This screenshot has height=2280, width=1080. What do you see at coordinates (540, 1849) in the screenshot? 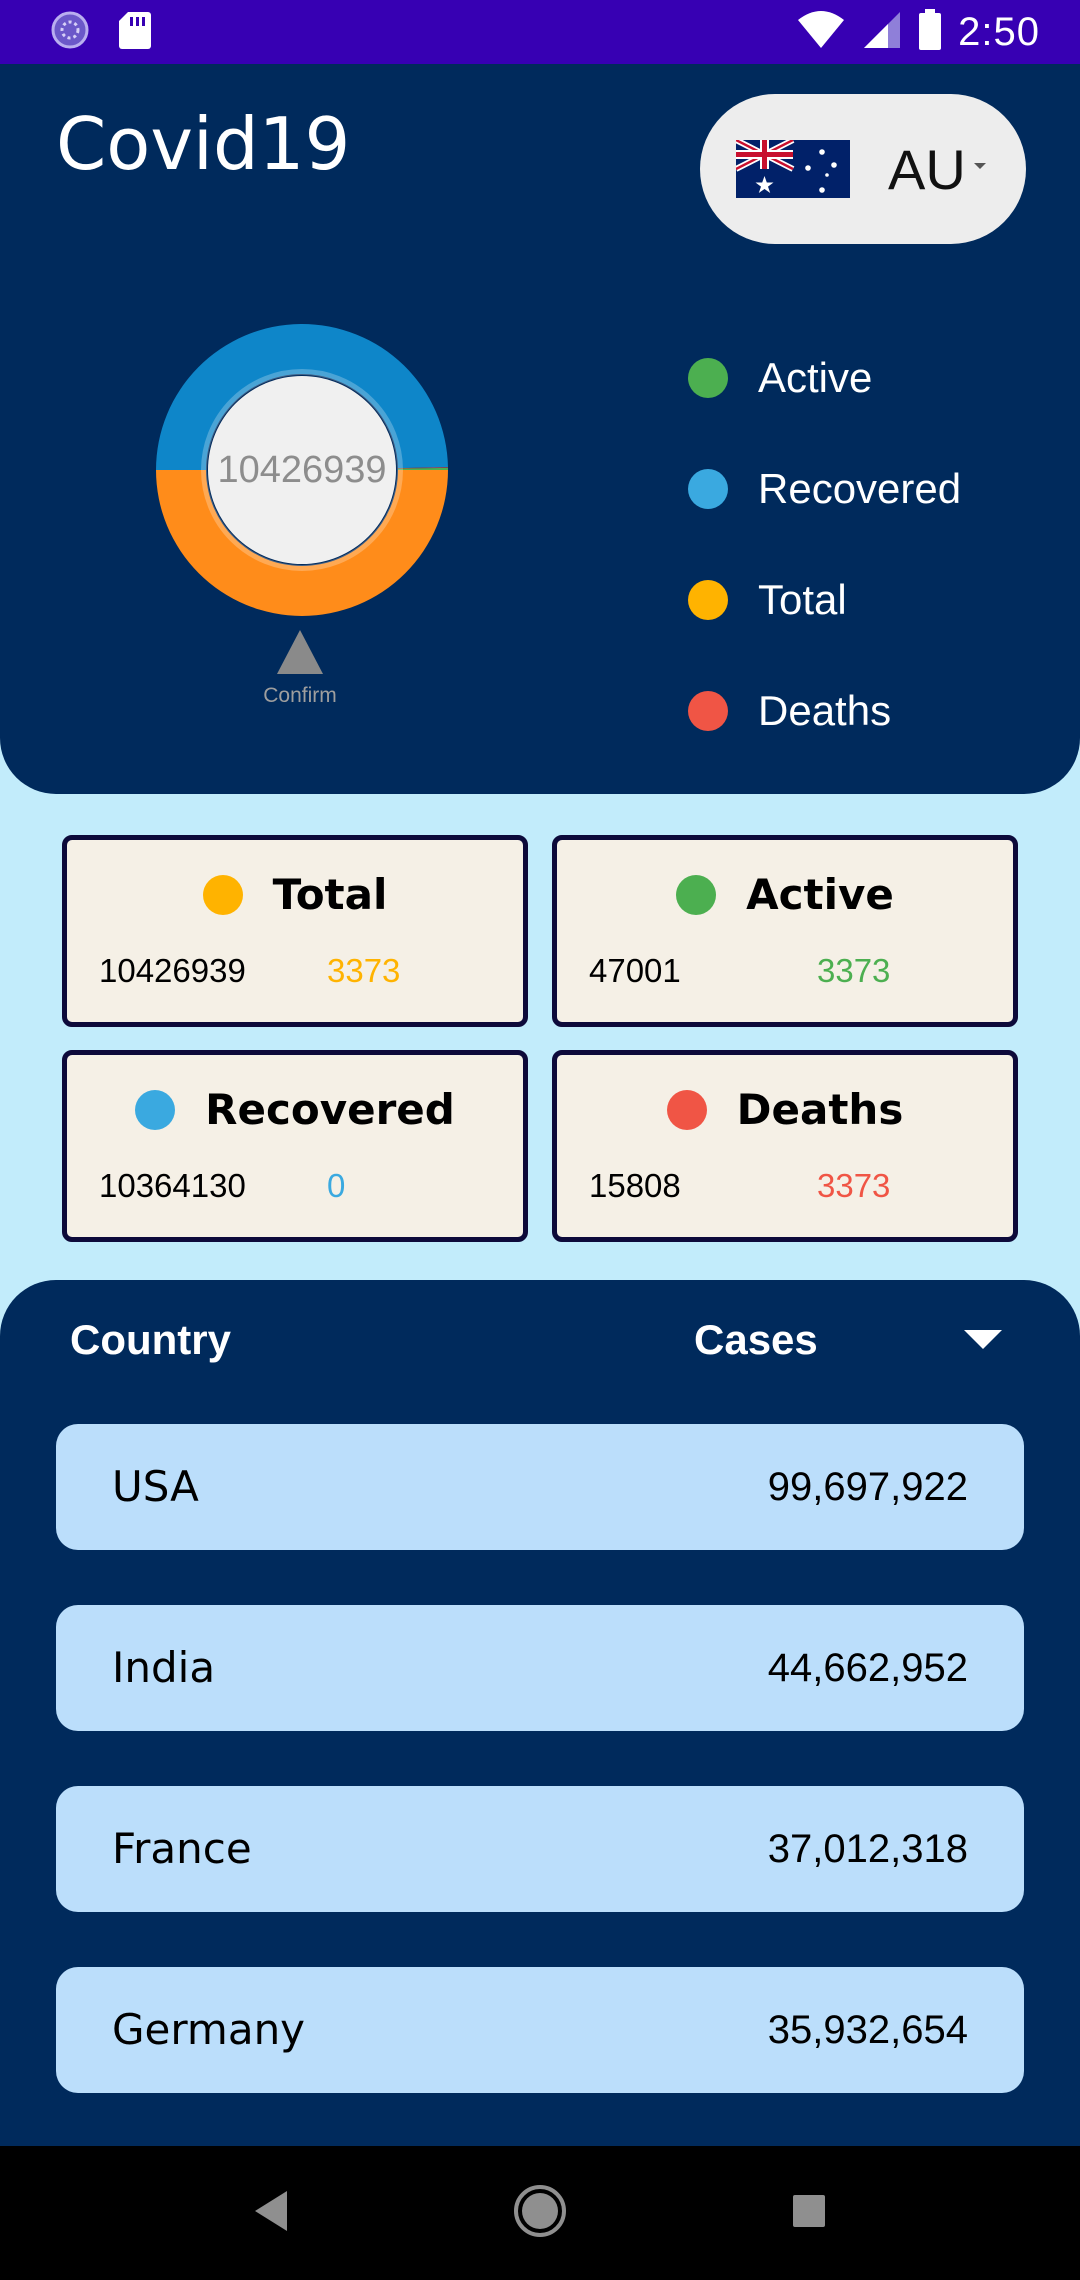
I see `country-row-france: France 37,012,318` at bounding box center [540, 1849].